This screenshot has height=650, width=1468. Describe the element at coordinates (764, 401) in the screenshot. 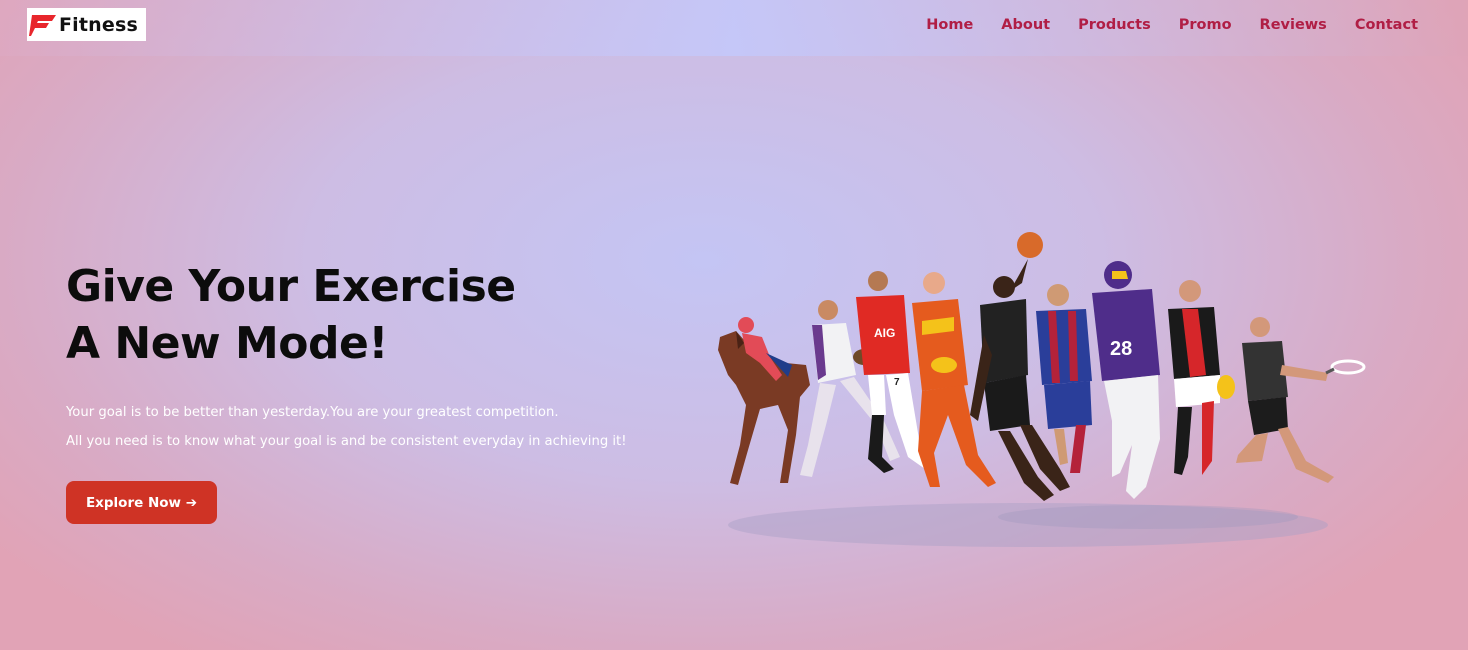

I see `horse-jockey-figure` at that location.